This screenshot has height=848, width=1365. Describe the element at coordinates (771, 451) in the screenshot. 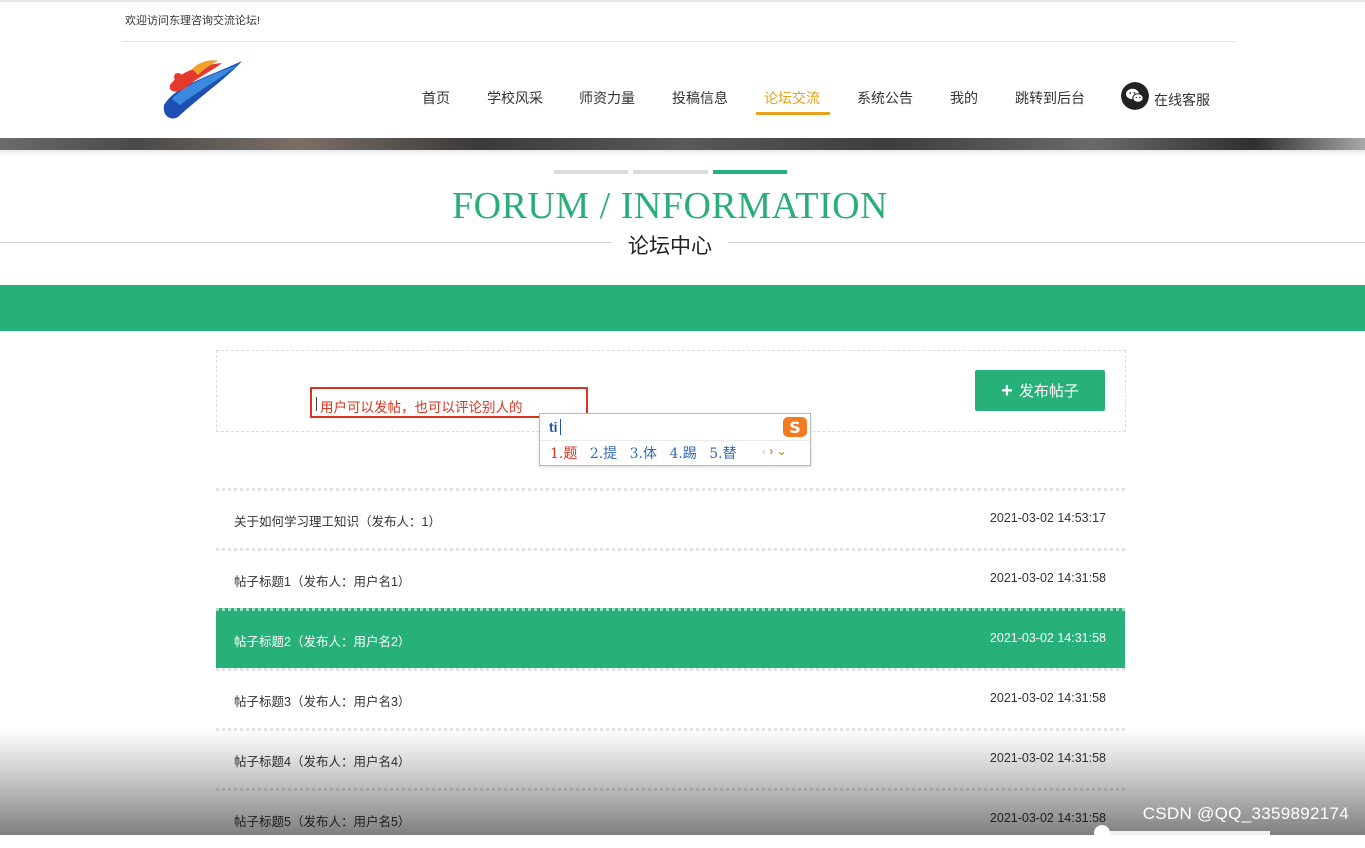

I see `chevron-right-icon: ›` at that location.